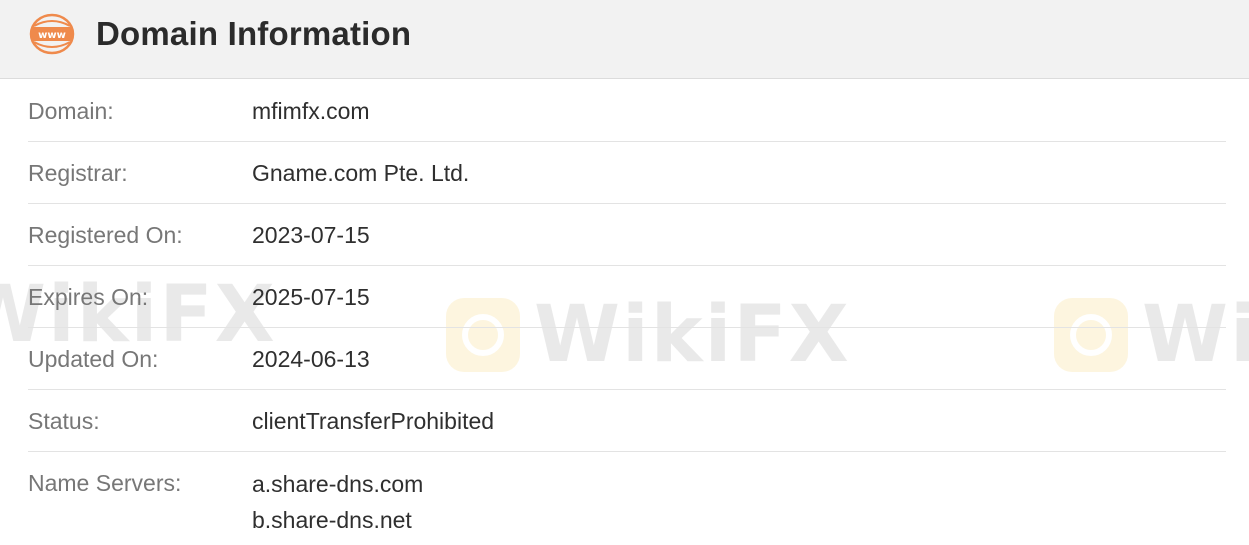 This screenshot has width=1249, height=545. What do you see at coordinates (627, 297) in the screenshot?
I see `info-row-expires-on: Expires On: 2025-07-15` at bounding box center [627, 297].